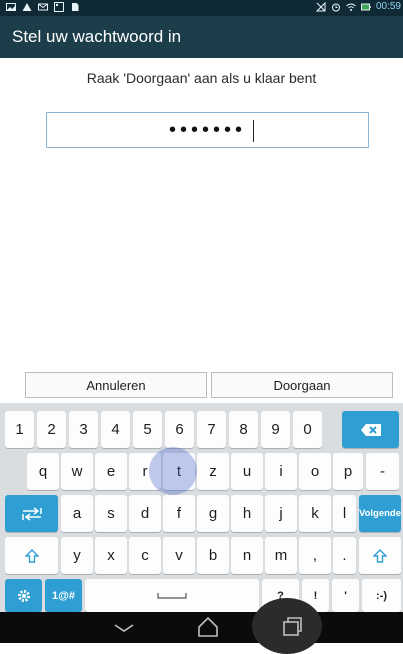 The width and height of the screenshot is (403, 654). Describe the element at coordinates (247, 471) in the screenshot. I see `key-u: u` at that location.